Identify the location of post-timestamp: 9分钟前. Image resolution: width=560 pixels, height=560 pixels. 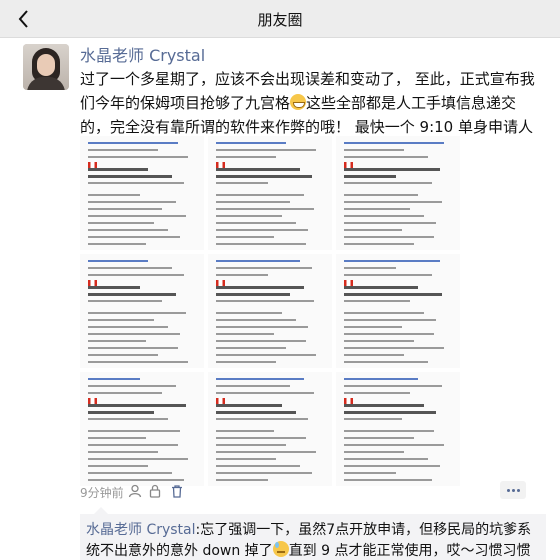
(102, 493).